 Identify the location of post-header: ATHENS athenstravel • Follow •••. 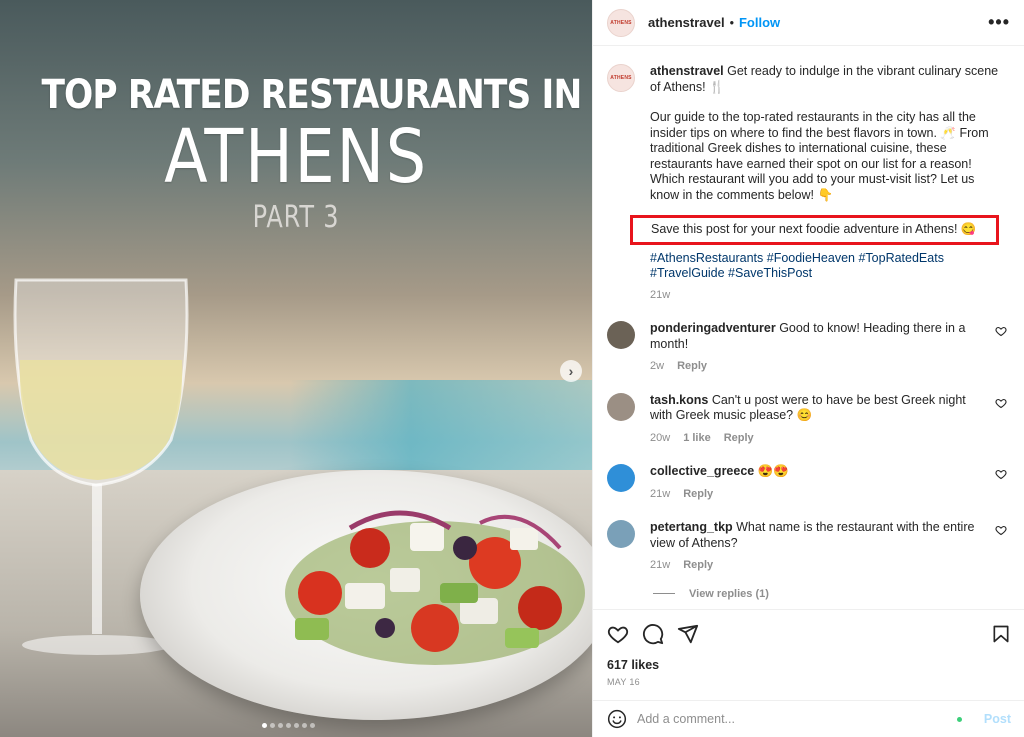
(808, 23).